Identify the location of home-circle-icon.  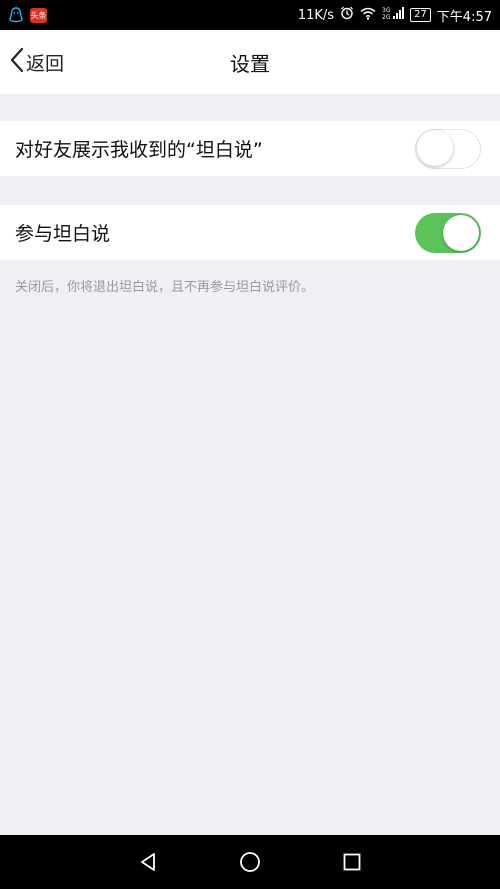
(250, 862).